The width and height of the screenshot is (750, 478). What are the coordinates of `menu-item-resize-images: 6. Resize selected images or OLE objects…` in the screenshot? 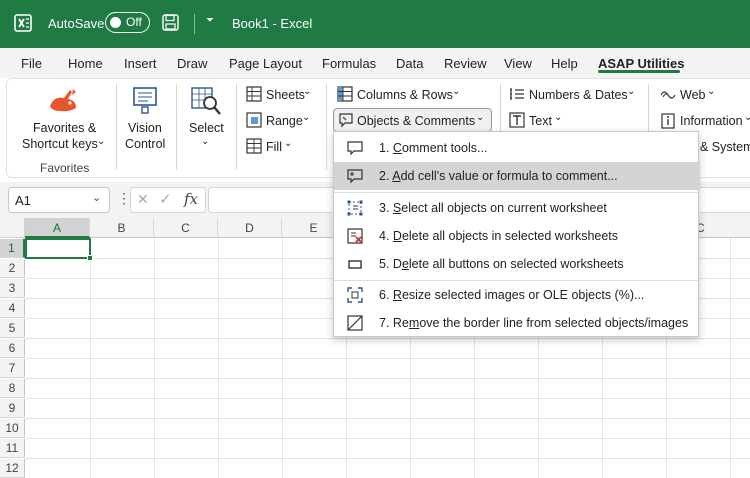 It's located at (517, 295).